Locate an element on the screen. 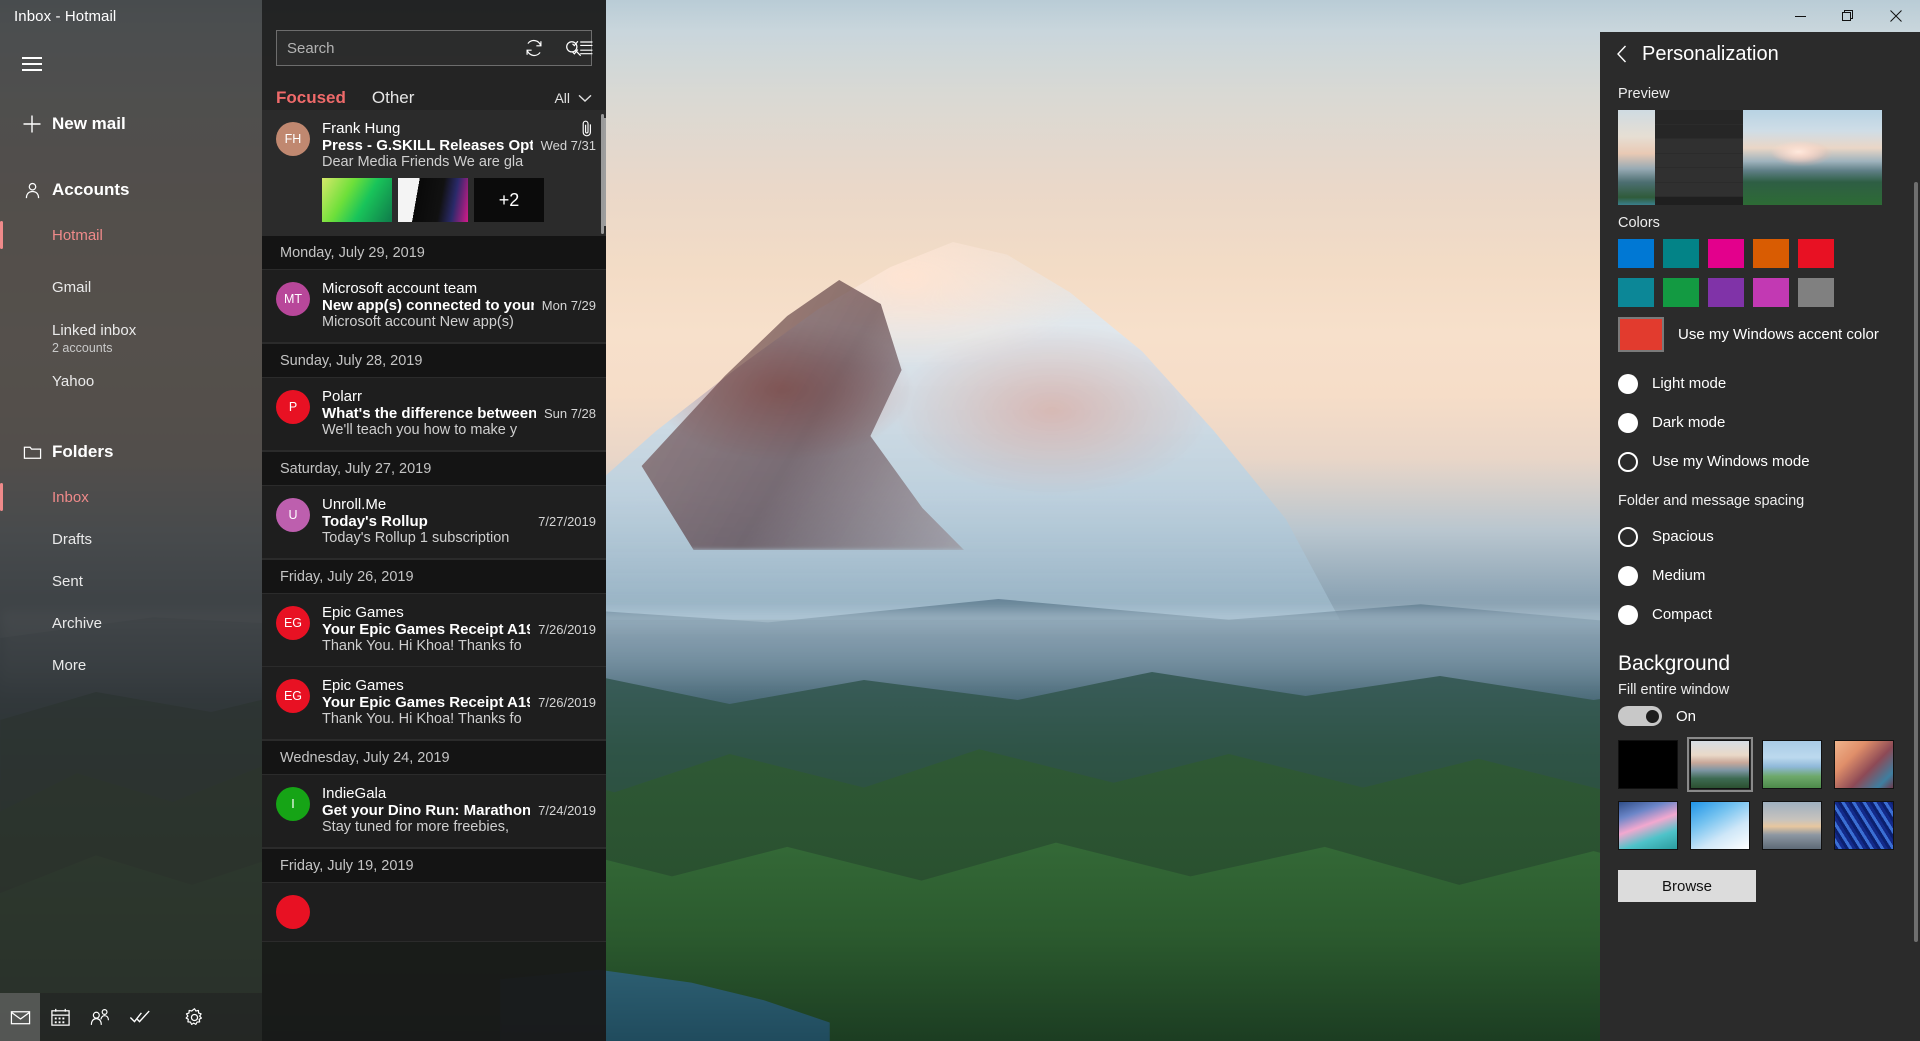  sidebar-item-label: Drafts is located at coordinates (72, 539).